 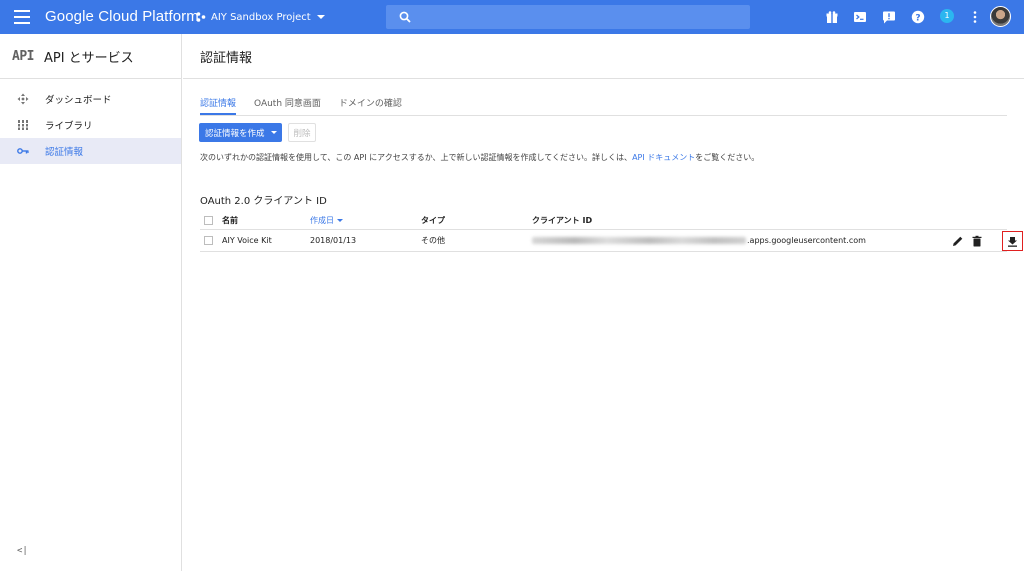 I want to click on created-date: 2018/01/13, so click(x=333, y=240).